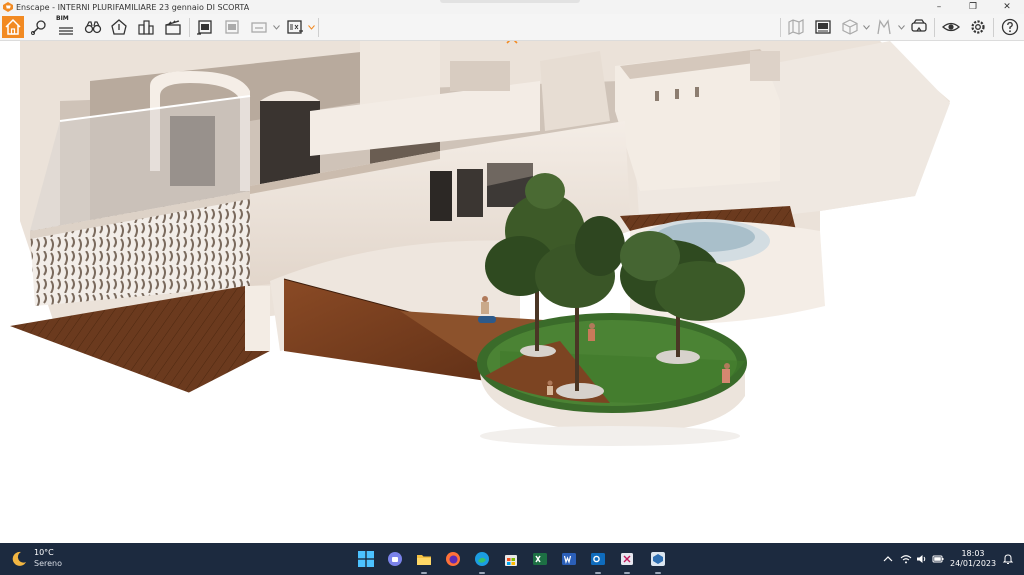 This screenshot has height=575, width=1024. I want to click on taskbar-start, so click(366, 559).